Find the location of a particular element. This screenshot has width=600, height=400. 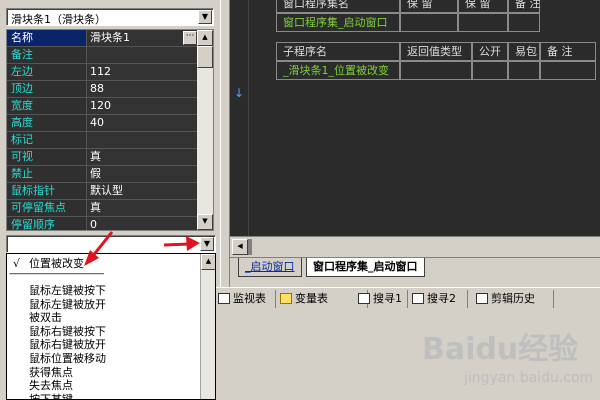

event-item: 按下某键 is located at coordinates (51, 396).